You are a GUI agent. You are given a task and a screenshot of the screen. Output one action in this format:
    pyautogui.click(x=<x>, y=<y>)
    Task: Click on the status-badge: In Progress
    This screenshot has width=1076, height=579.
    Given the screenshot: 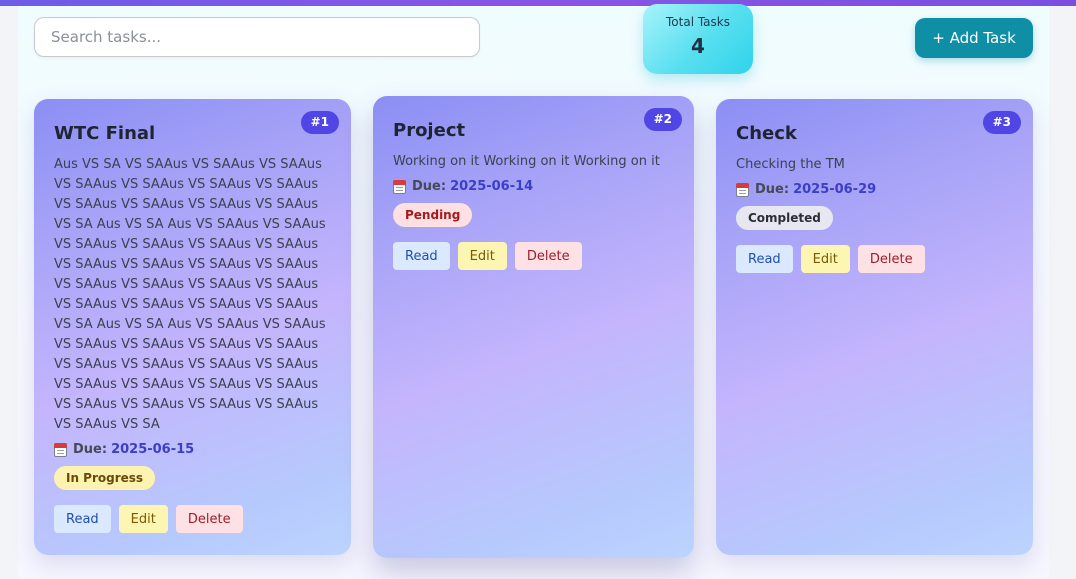 What is the action you would take?
    pyautogui.click(x=105, y=478)
    